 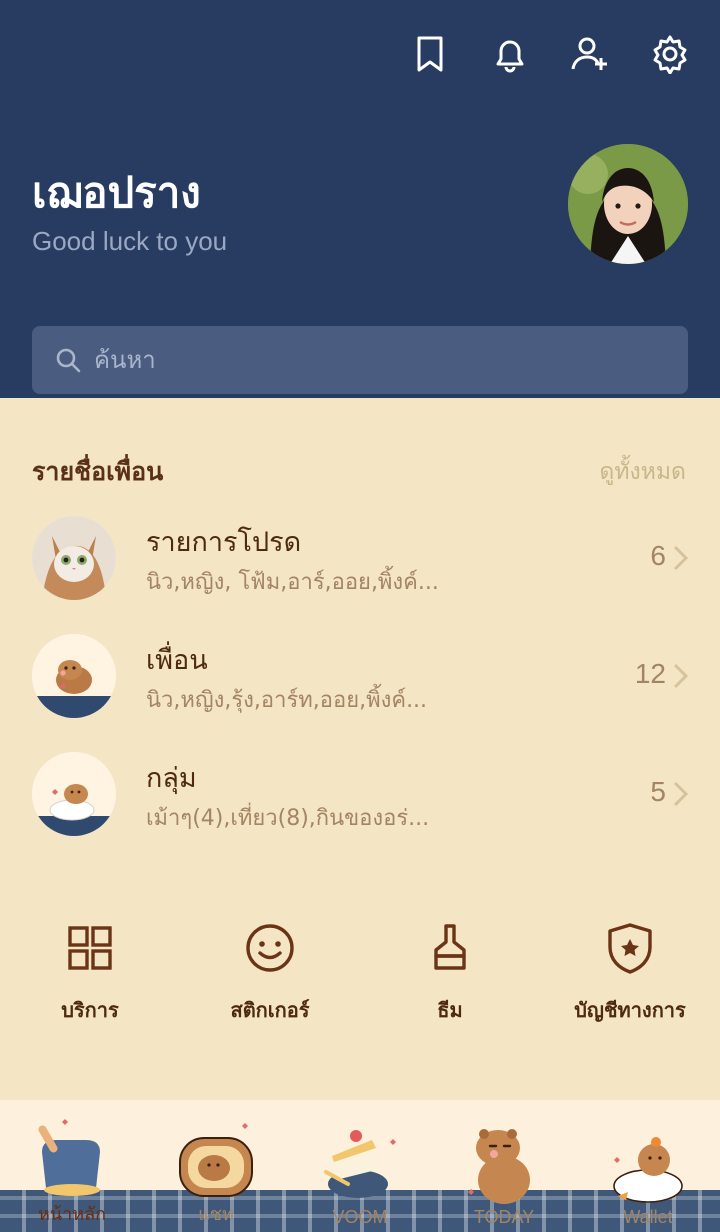 I want to click on service-button: บริการ, so click(x=90, y=975).